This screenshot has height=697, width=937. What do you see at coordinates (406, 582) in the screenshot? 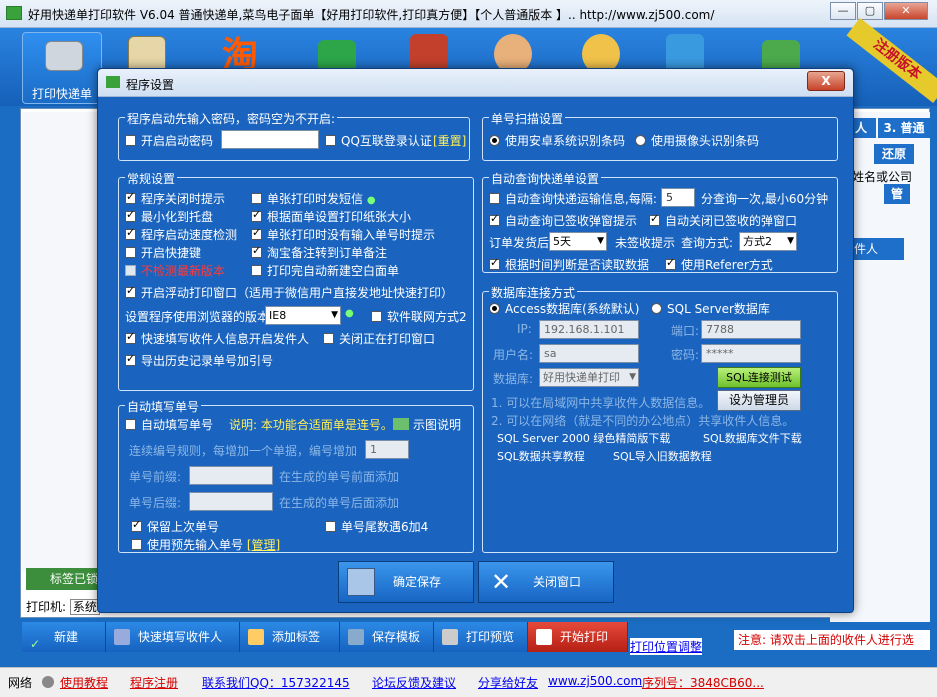
I see `confirm-save-button: 确定保存` at bounding box center [406, 582].